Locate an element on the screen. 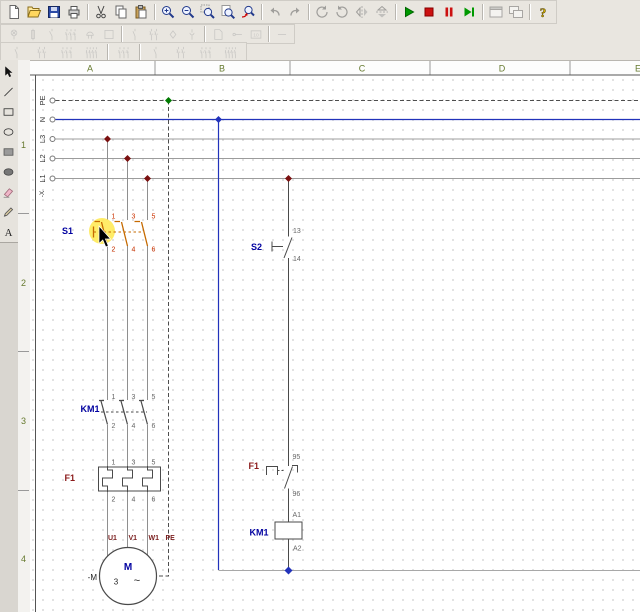 The image size is (640, 612). filled-rectangle-tool-button is located at coordinates (8, 152).